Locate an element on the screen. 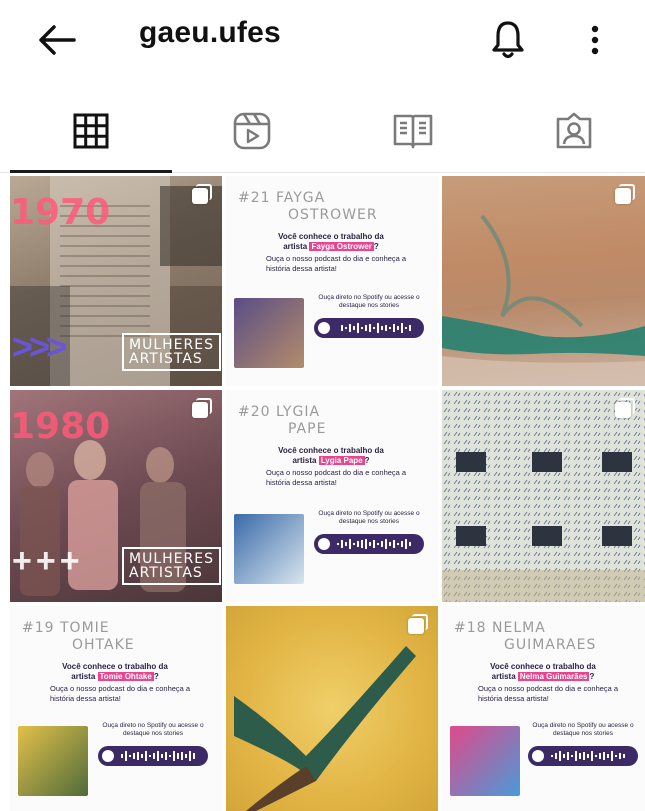 This screenshot has height=811, width=645. active-tab-indicator is located at coordinates (91, 171).